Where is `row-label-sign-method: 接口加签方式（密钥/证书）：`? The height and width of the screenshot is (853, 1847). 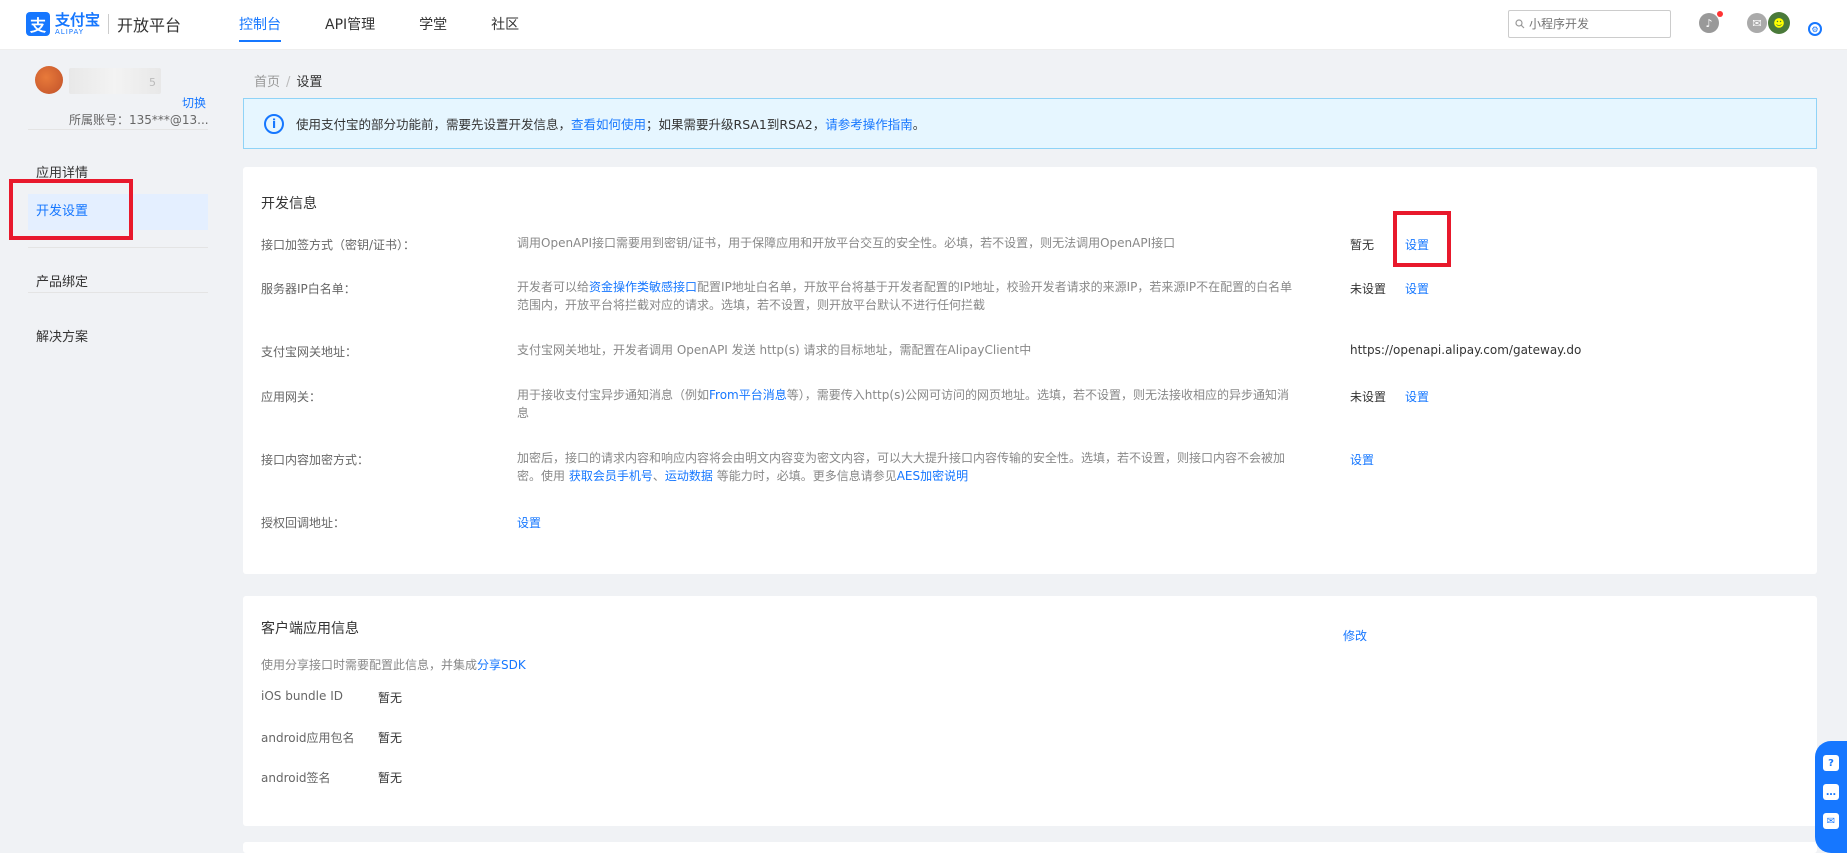 row-label-sign-method: 接口加签方式（密钥/证书）： is located at coordinates (338, 245).